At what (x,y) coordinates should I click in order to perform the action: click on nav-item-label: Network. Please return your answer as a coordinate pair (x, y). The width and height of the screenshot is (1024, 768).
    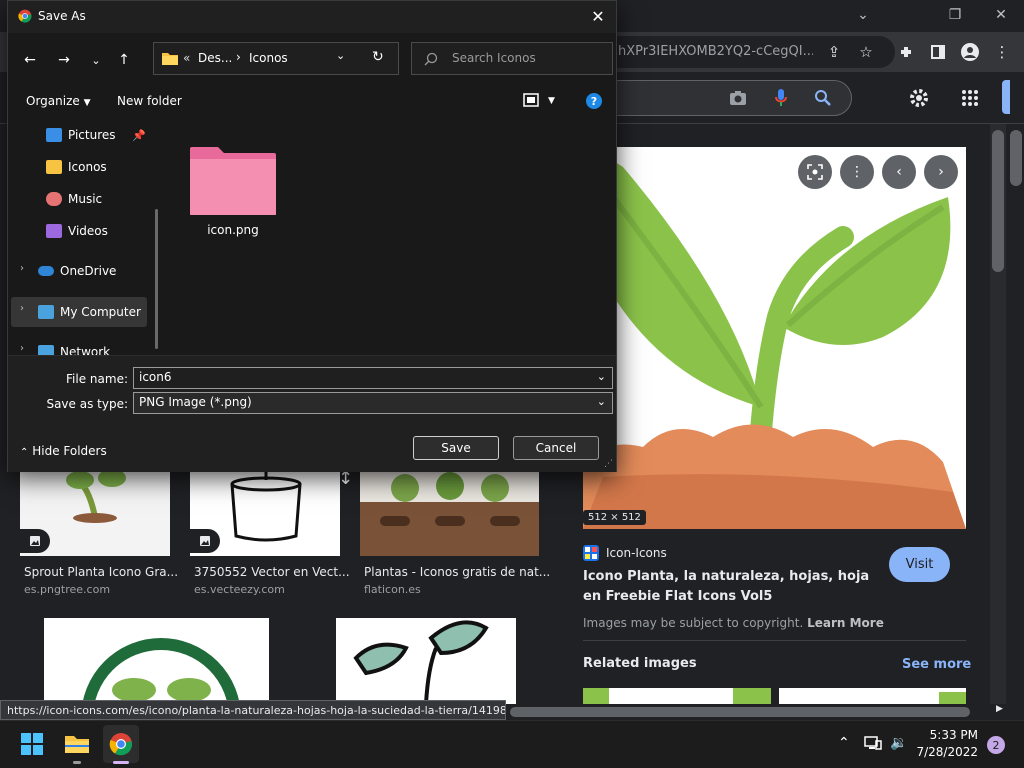
    Looking at the image, I should click on (85, 350).